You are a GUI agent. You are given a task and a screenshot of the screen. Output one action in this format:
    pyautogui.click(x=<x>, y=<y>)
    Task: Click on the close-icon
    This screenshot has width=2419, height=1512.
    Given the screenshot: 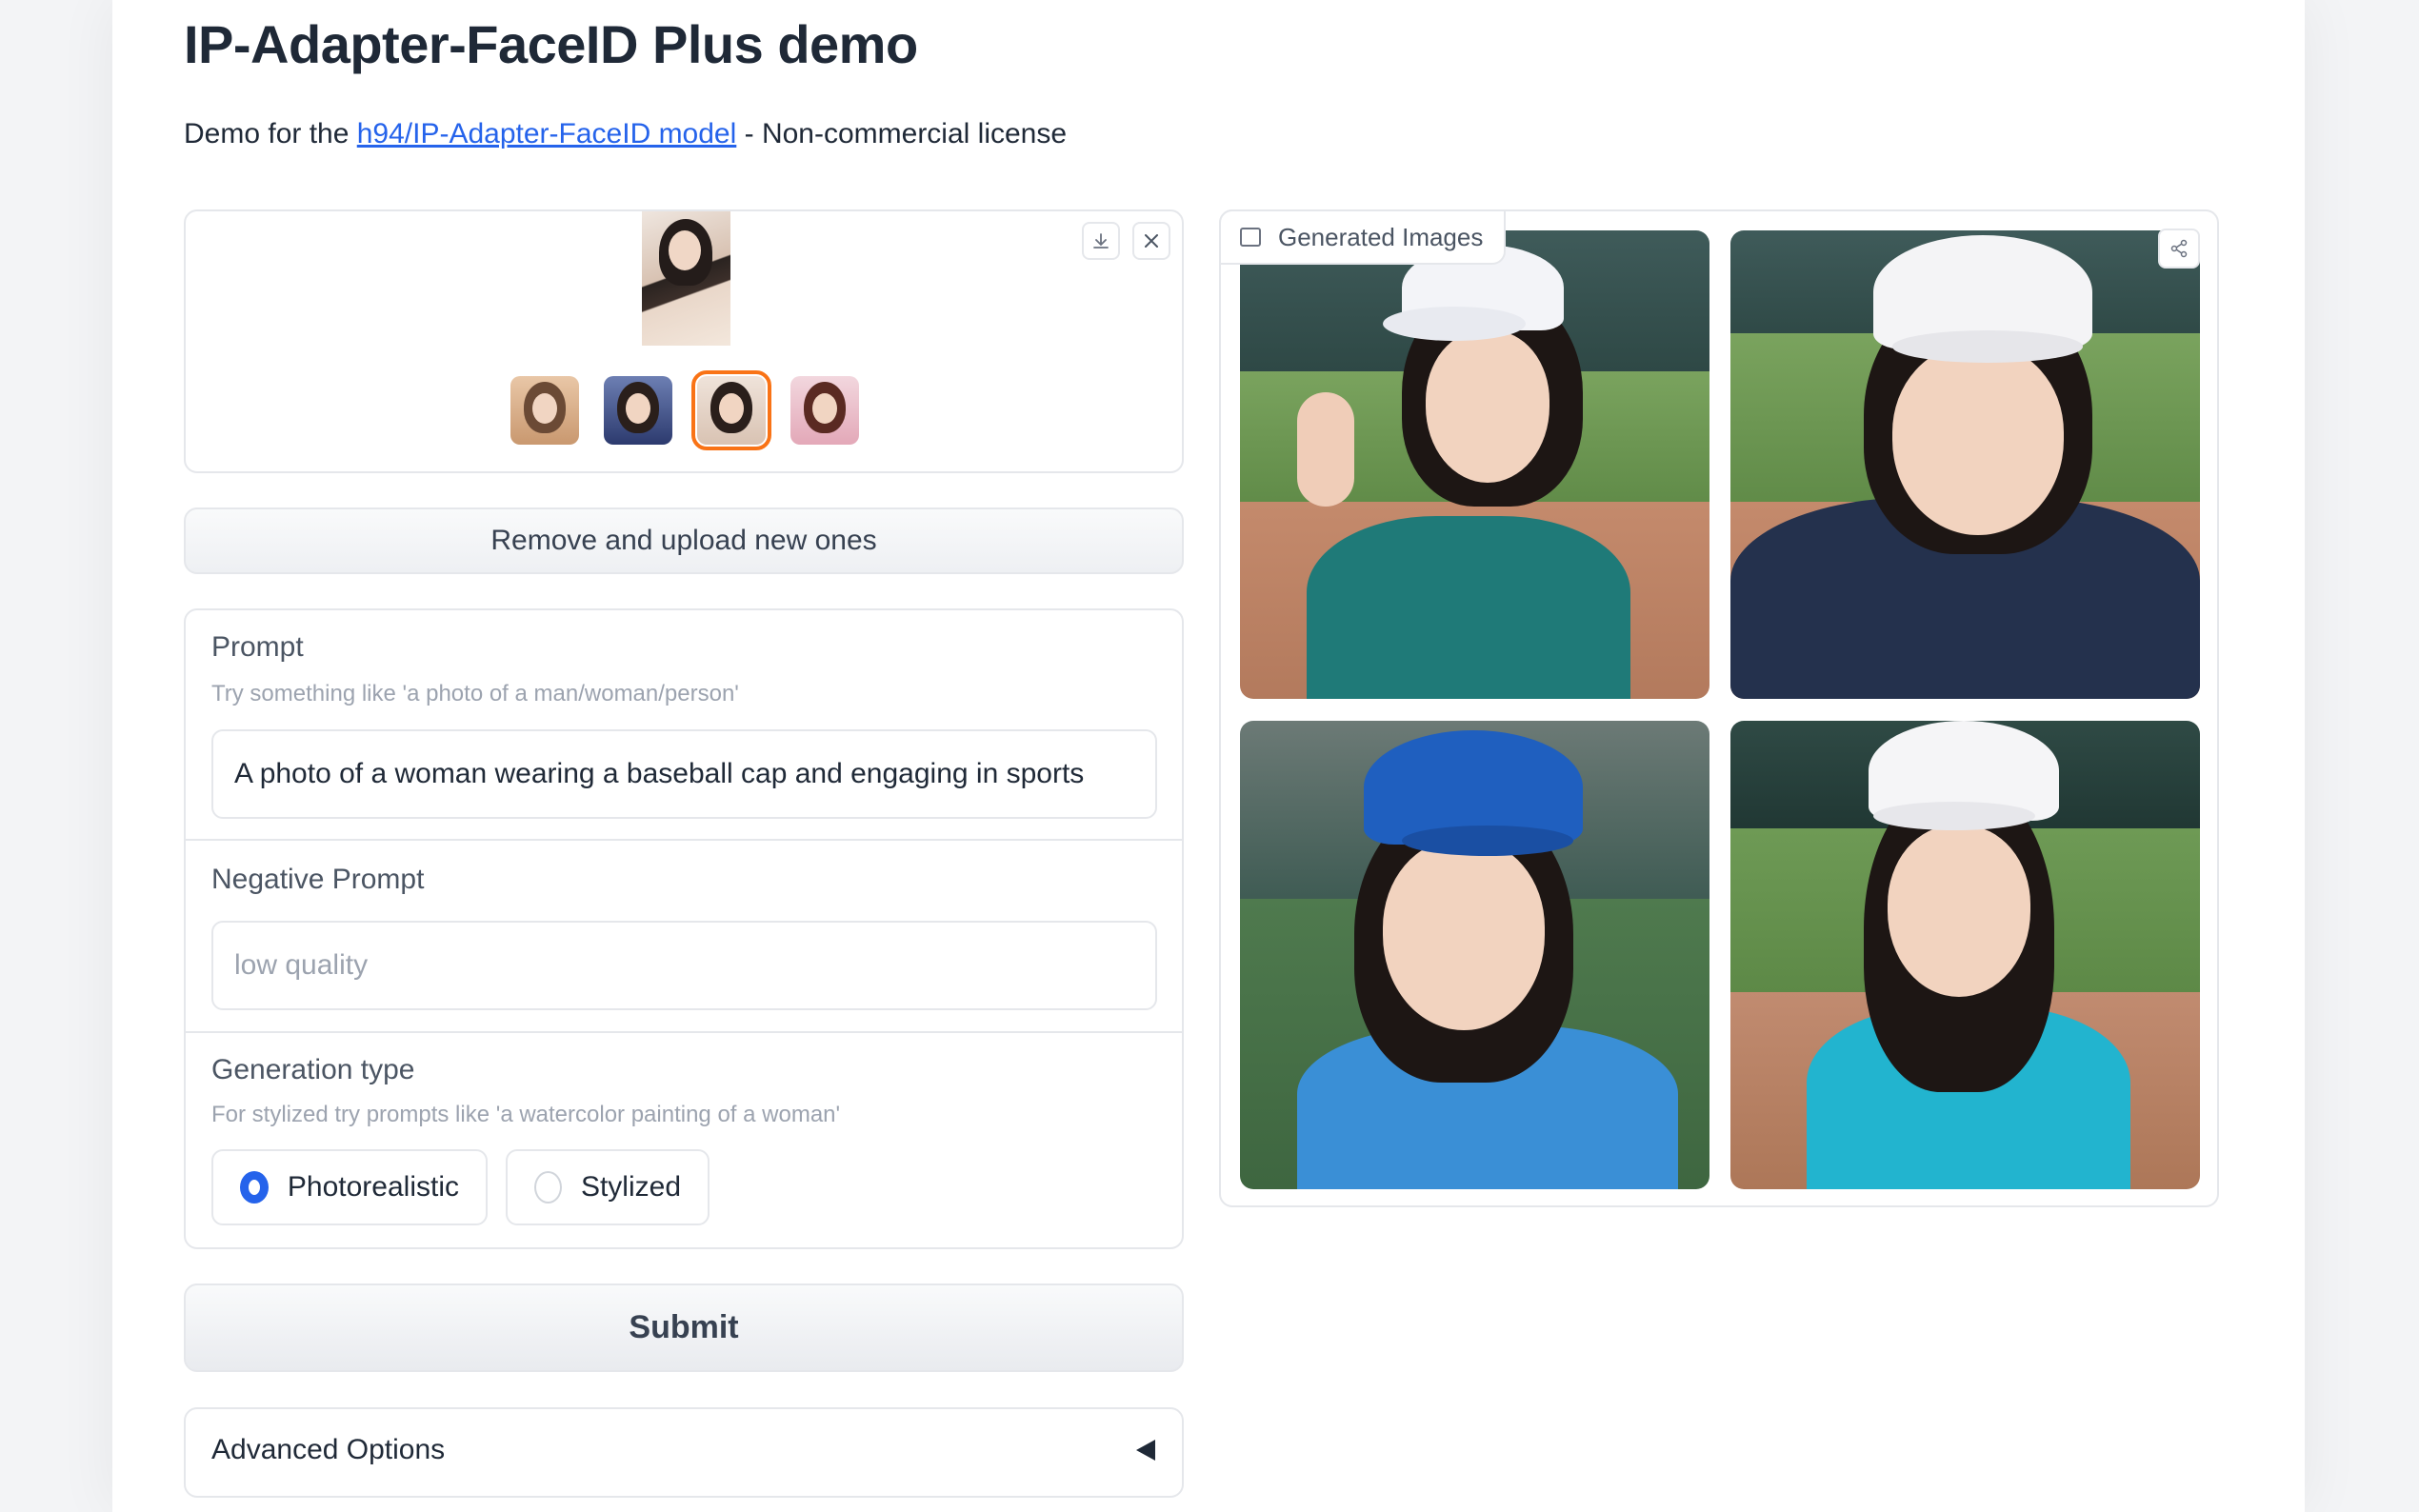 What is the action you would take?
    pyautogui.click(x=1151, y=241)
    